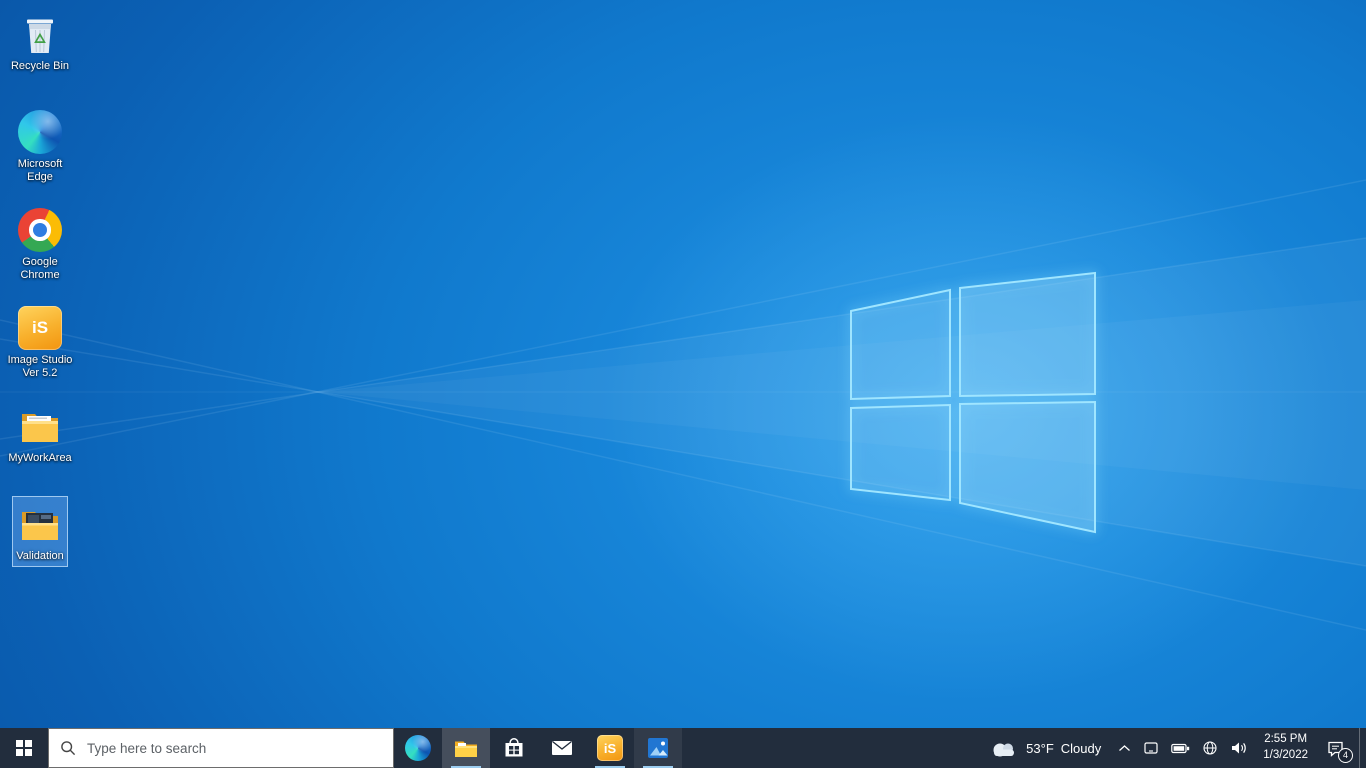  I want to click on tray-tablet-button, so click(1151, 748).